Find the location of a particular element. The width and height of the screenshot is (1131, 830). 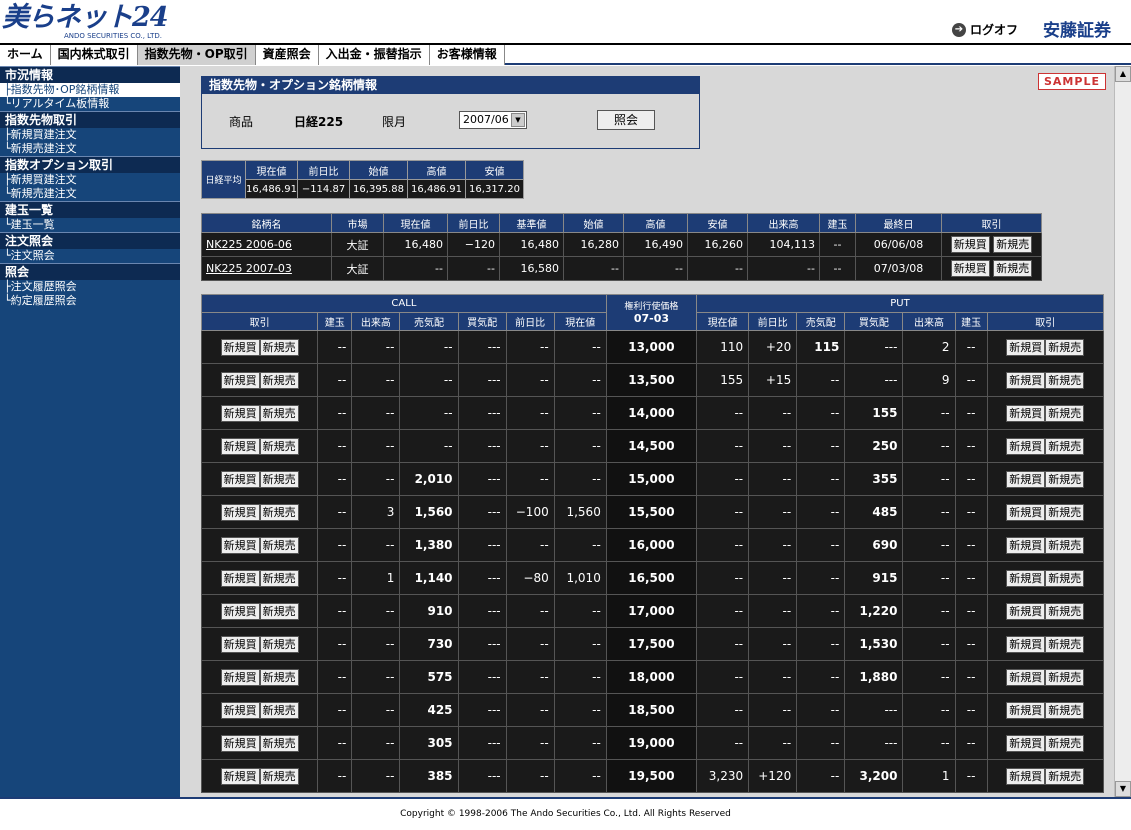

nav-tab: 資産照会 is located at coordinates (287, 55).